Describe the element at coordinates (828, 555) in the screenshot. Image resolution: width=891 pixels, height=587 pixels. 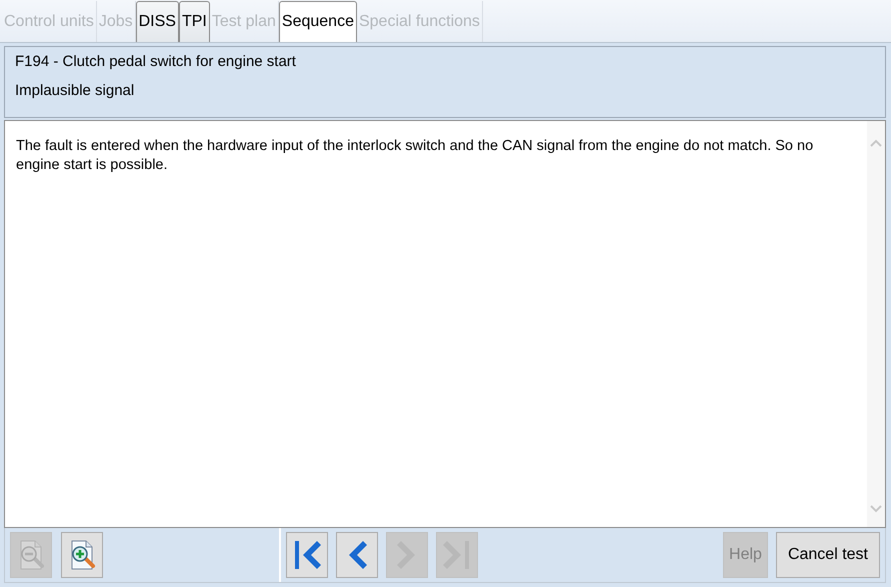
I see `cancel-button: Cancel test` at that location.